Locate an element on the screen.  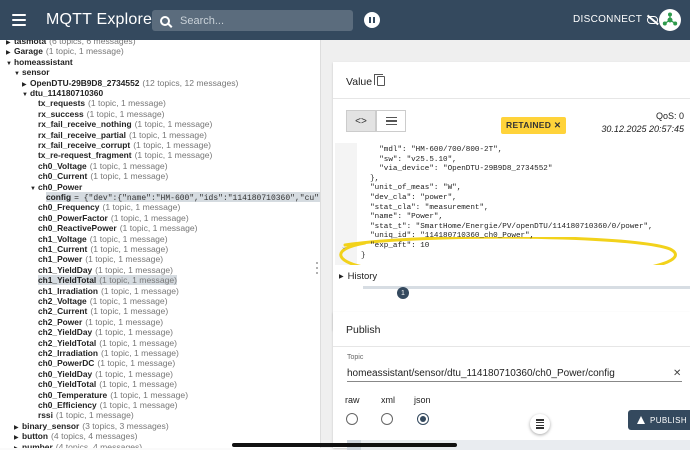
tree-item-label: tx_requests is located at coordinates (62, 103).